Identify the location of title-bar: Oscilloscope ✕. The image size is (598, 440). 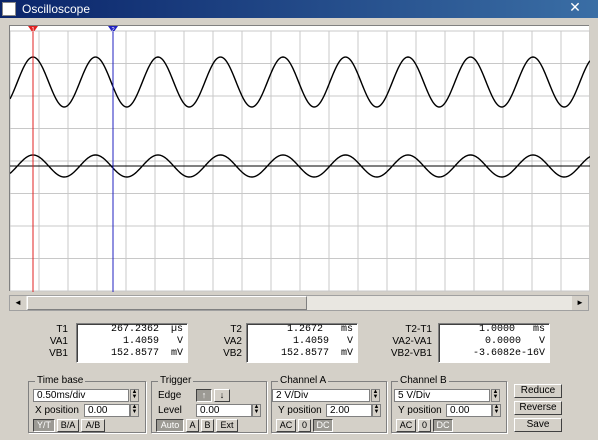
(299, 9).